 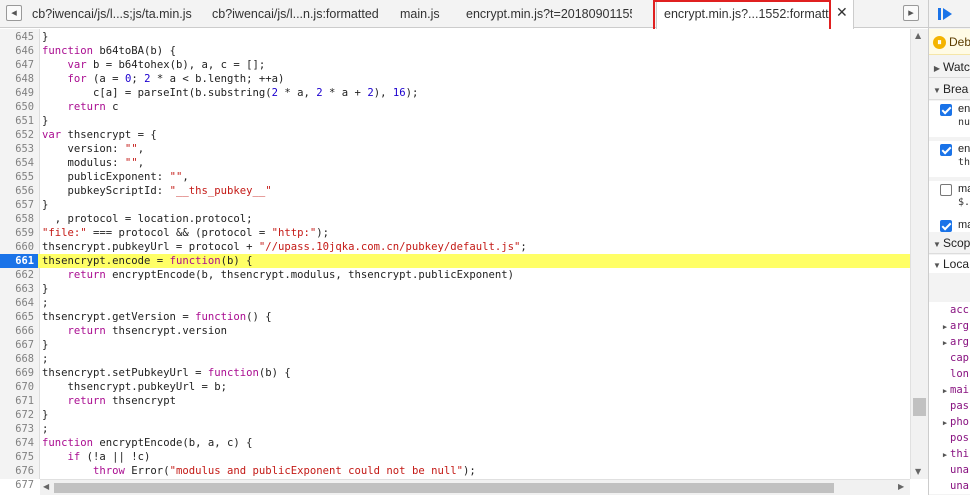 What do you see at coordinates (964, 149) in the screenshot?
I see `breakpoint-file: en` at bounding box center [964, 149].